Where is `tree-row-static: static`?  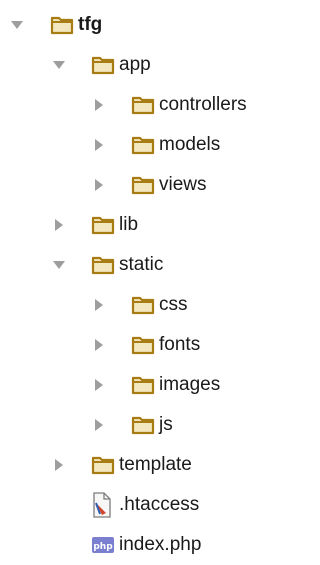 tree-row-static: static is located at coordinates (141, 265).